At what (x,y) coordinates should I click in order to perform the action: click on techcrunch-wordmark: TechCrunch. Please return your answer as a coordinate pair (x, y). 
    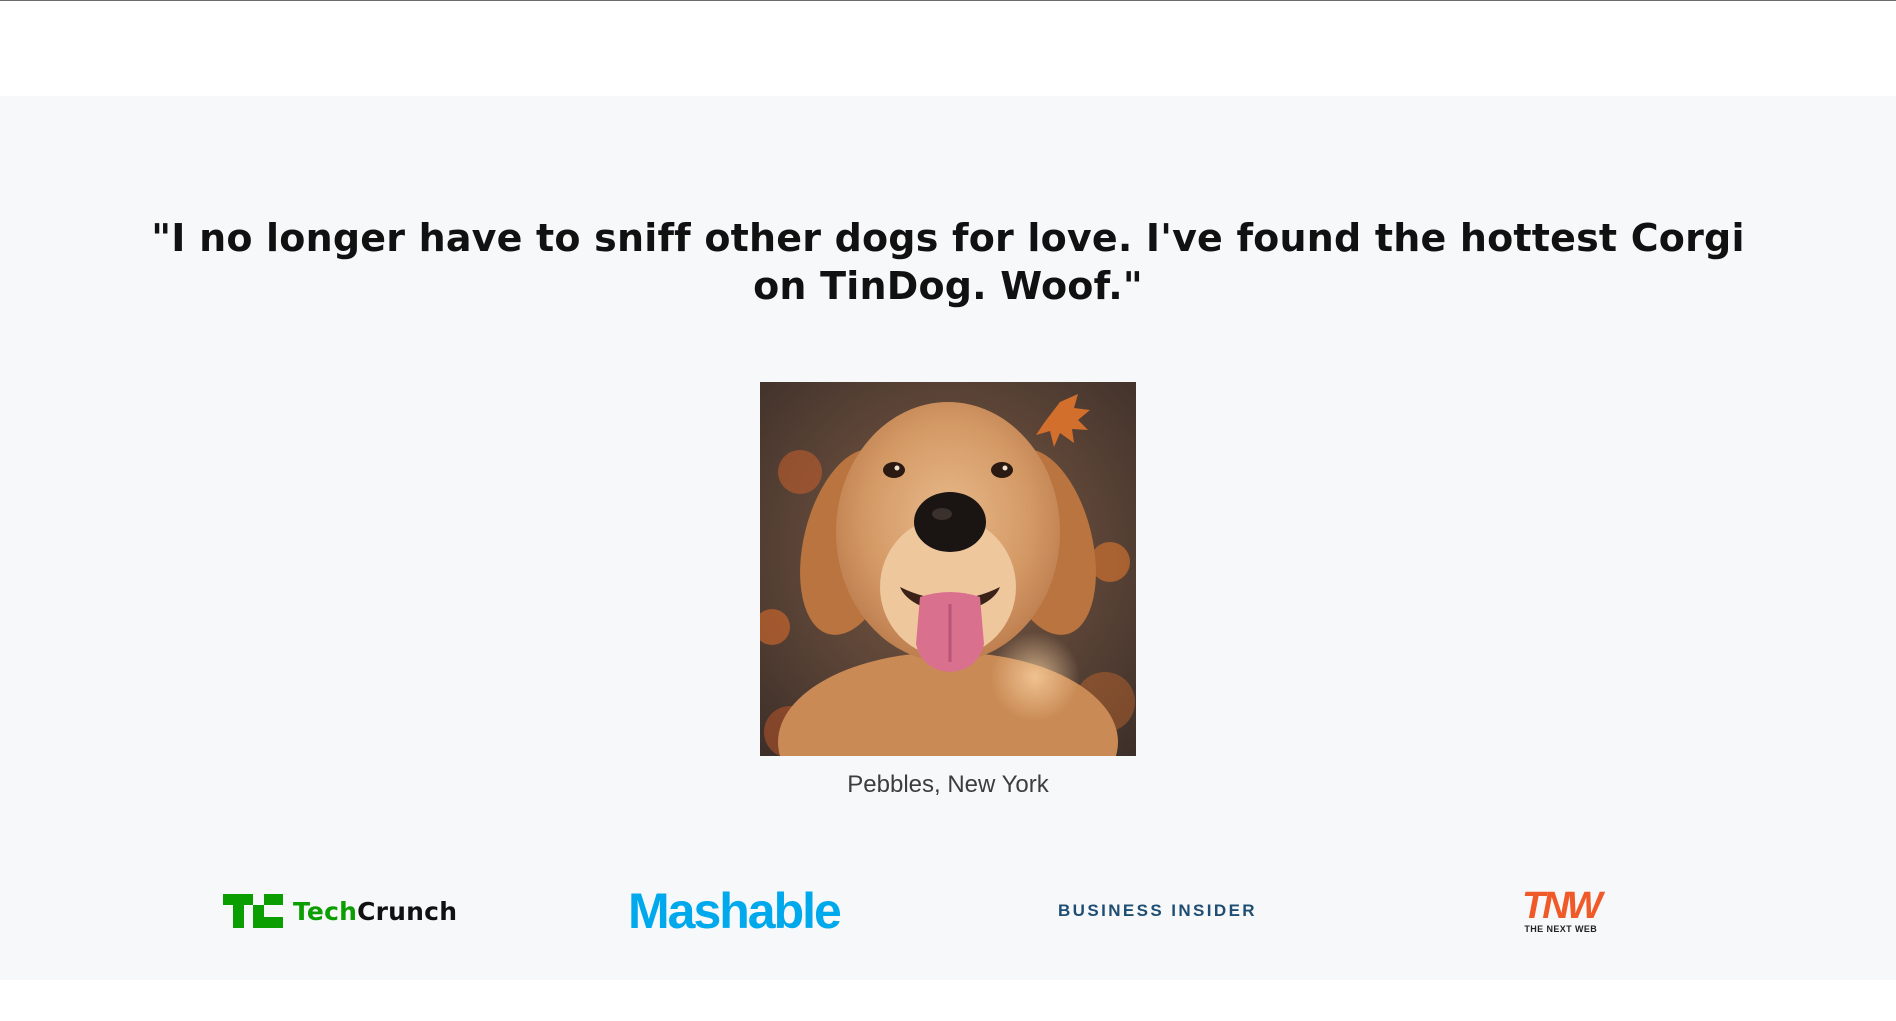
    Looking at the image, I should click on (375, 911).